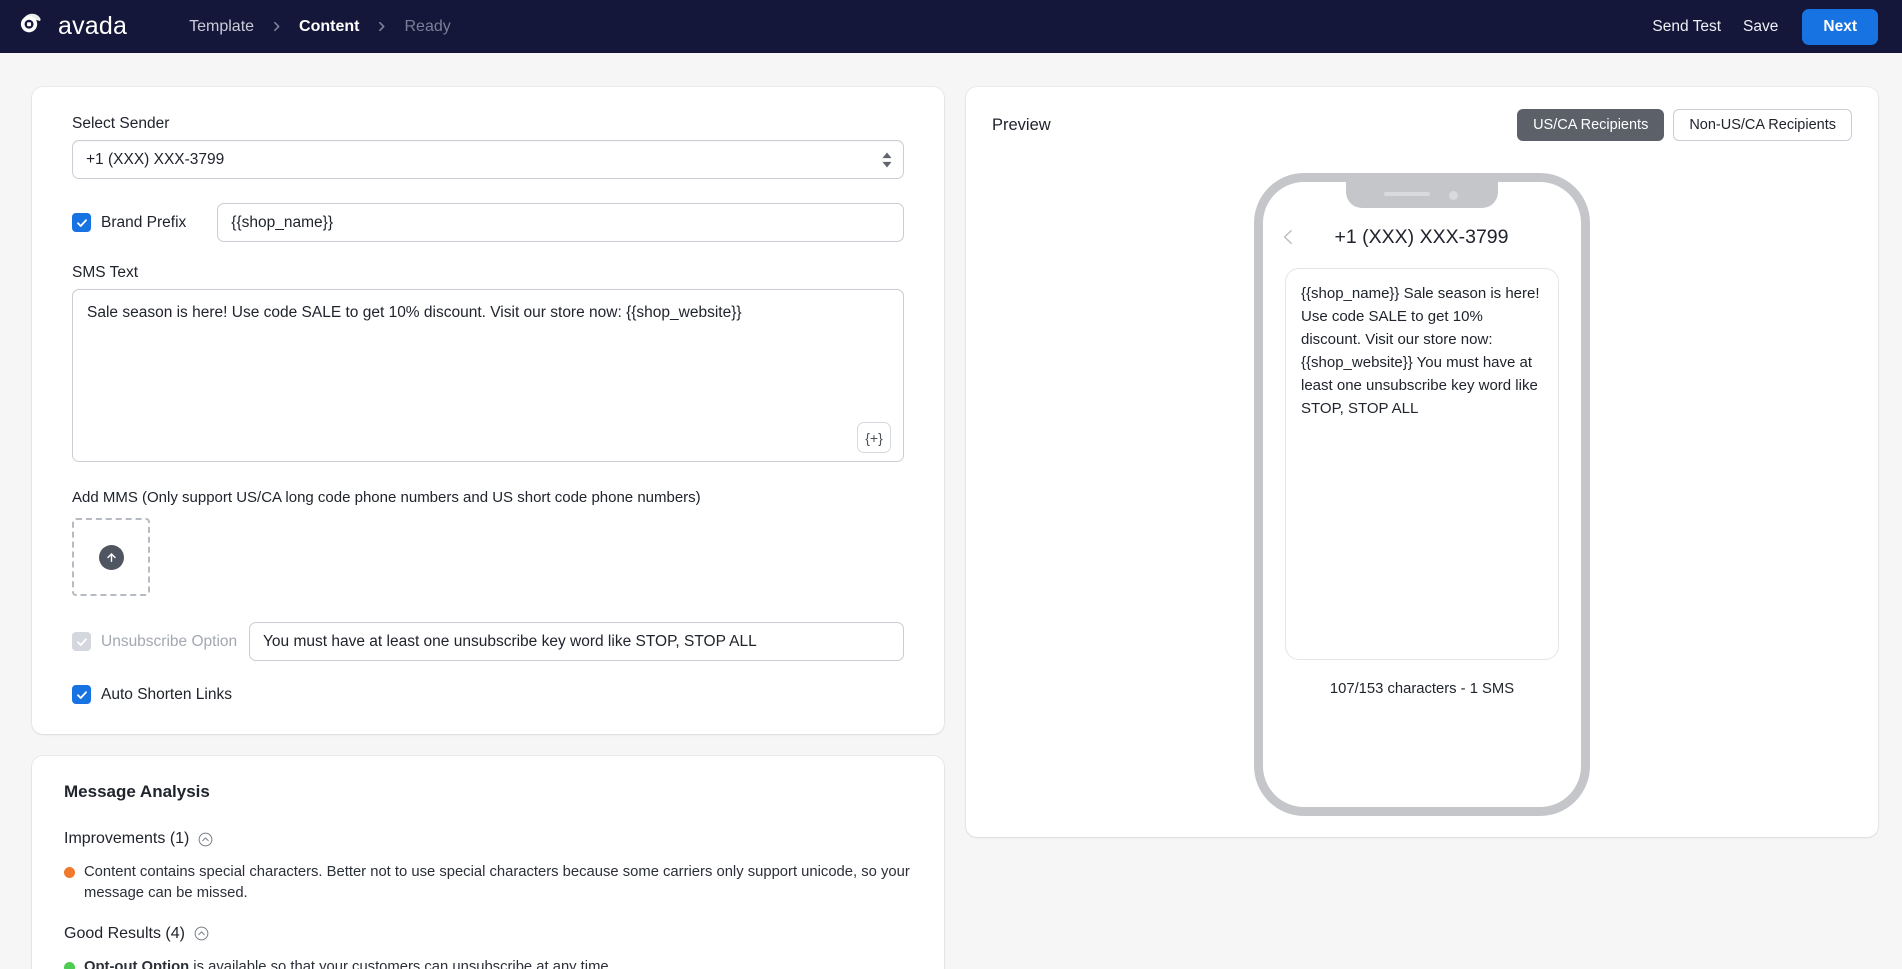  What do you see at coordinates (488, 839) in the screenshot?
I see `improvements-heading-row: Improvements (1)` at bounding box center [488, 839].